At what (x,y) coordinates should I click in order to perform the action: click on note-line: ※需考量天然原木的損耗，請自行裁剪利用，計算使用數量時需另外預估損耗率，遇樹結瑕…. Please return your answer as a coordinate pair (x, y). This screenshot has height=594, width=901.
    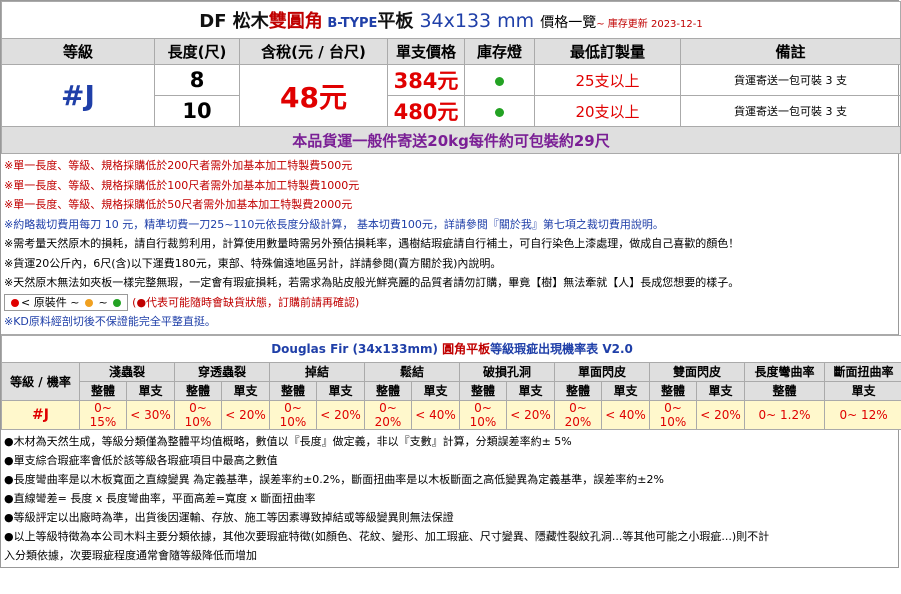
    Looking at the image, I should click on (372, 243).